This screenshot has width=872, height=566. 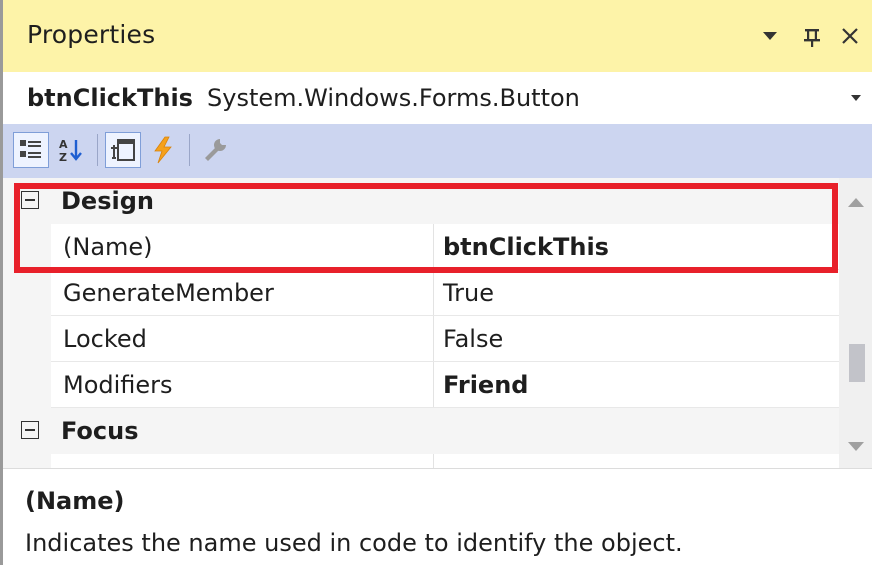 I want to click on scroll-thumb, so click(x=857, y=363).